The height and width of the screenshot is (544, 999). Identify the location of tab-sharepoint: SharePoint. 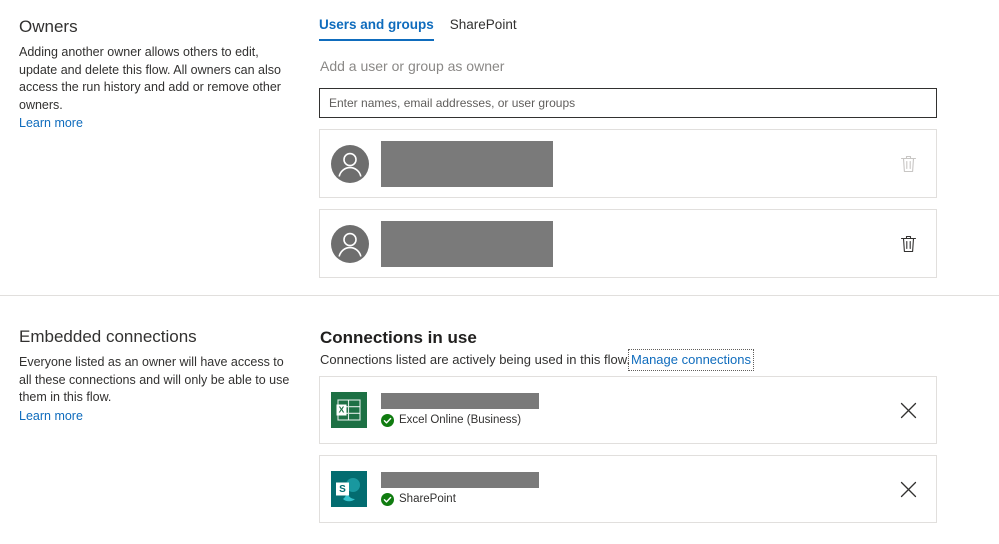
(483, 28).